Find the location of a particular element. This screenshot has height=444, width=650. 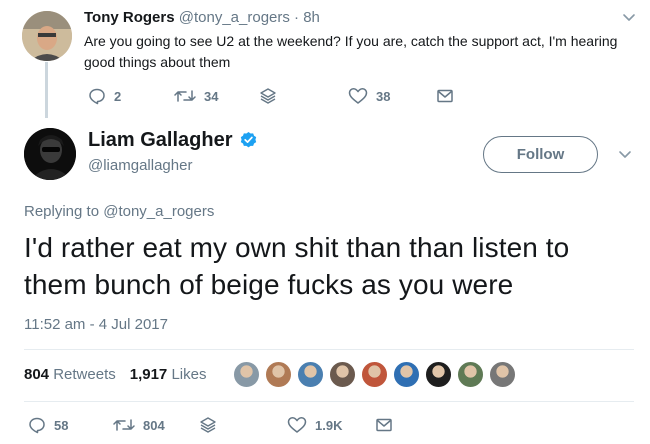

like-count: 38 is located at coordinates (383, 96).